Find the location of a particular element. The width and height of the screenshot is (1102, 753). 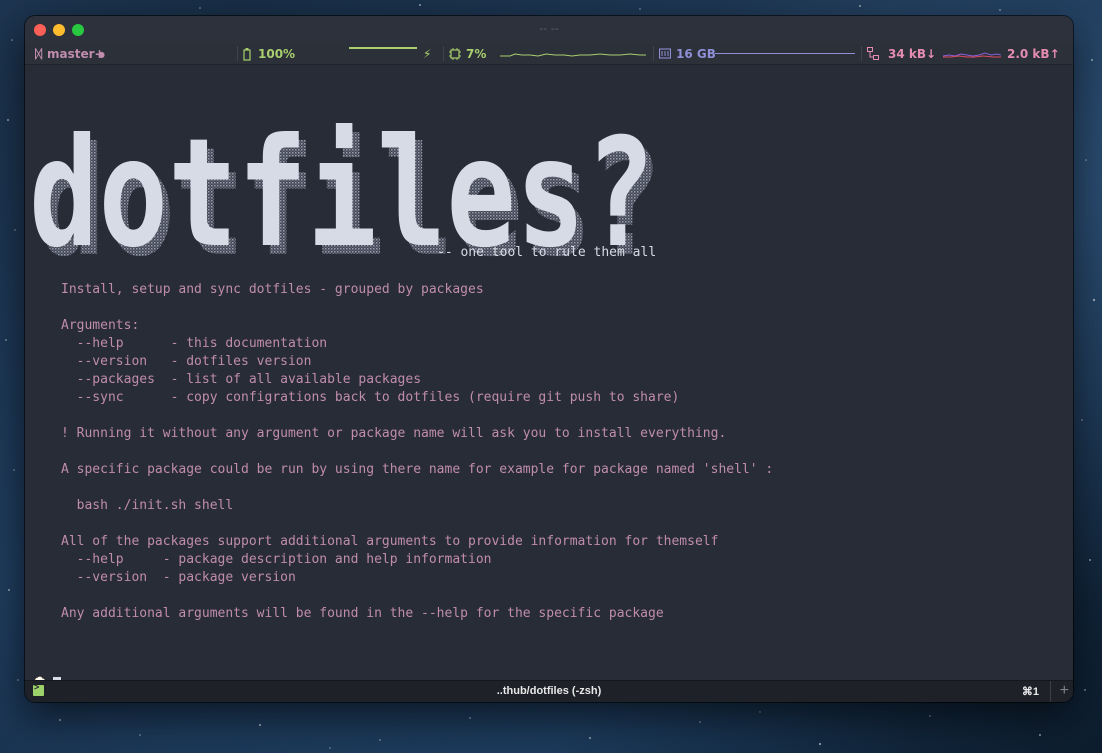

banner-text: dotfiles? is located at coordinates (344, 187).